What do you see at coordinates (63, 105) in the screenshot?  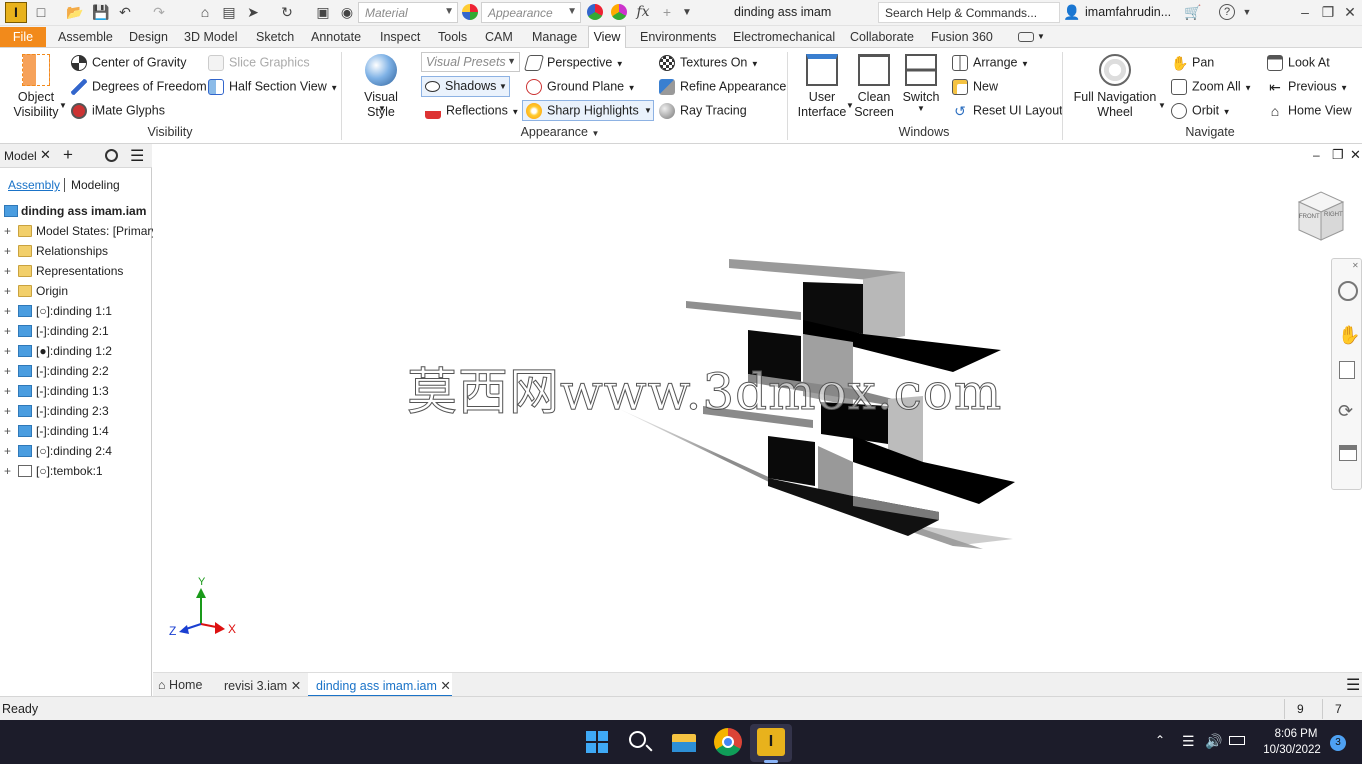 I see `object-visibility-dropdown-icon: ▼` at bounding box center [63, 105].